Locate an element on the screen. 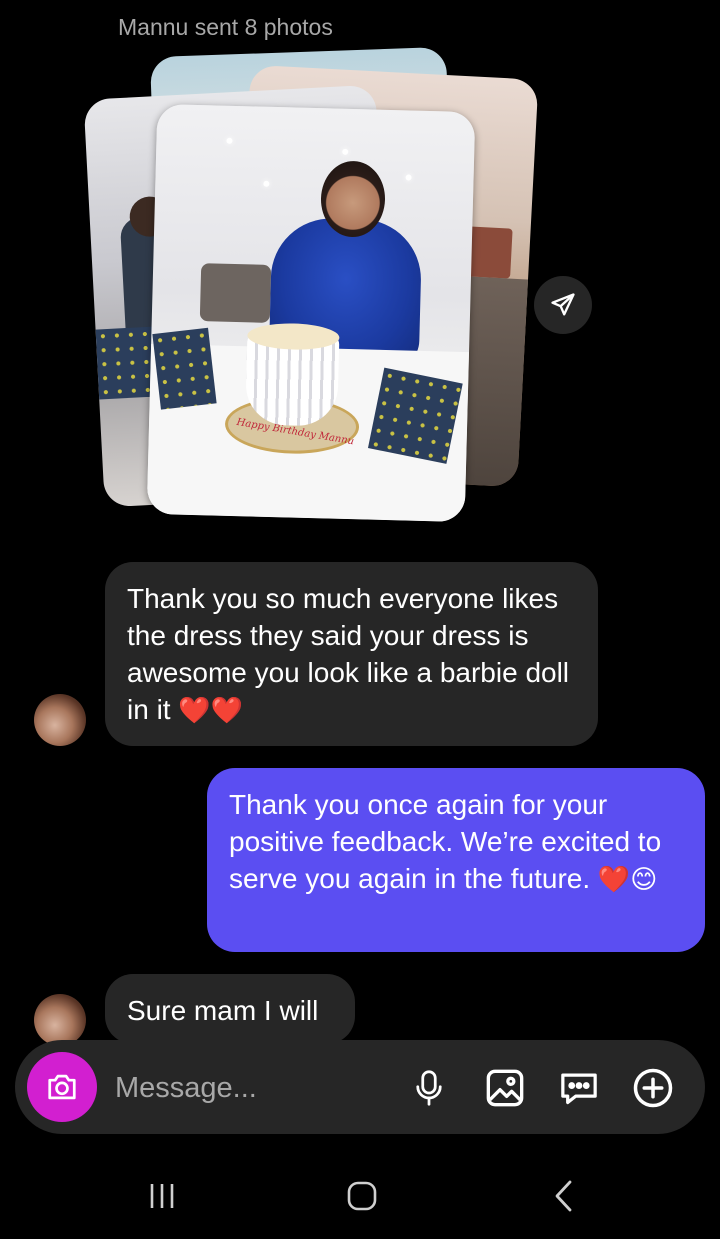 This screenshot has width=720, height=1239. camera-button is located at coordinates (62, 1087).